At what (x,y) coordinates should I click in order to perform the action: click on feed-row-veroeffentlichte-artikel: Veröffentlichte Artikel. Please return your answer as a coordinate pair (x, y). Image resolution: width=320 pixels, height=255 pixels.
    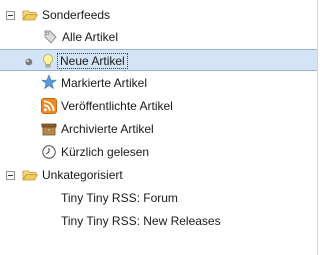
    Looking at the image, I should click on (158, 106).